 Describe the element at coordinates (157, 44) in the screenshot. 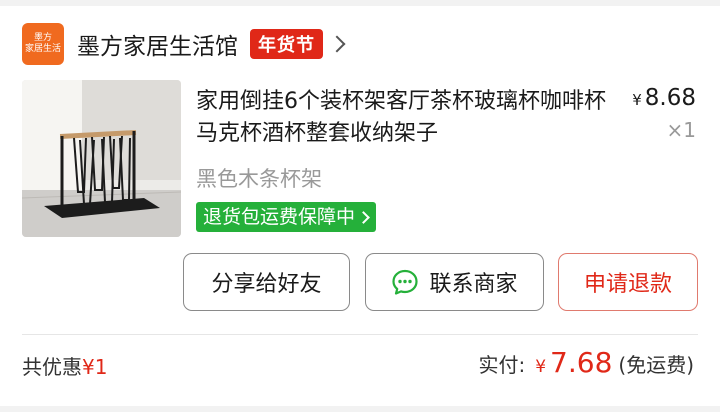

I see `store-name: 墨方家居生活馆` at that location.